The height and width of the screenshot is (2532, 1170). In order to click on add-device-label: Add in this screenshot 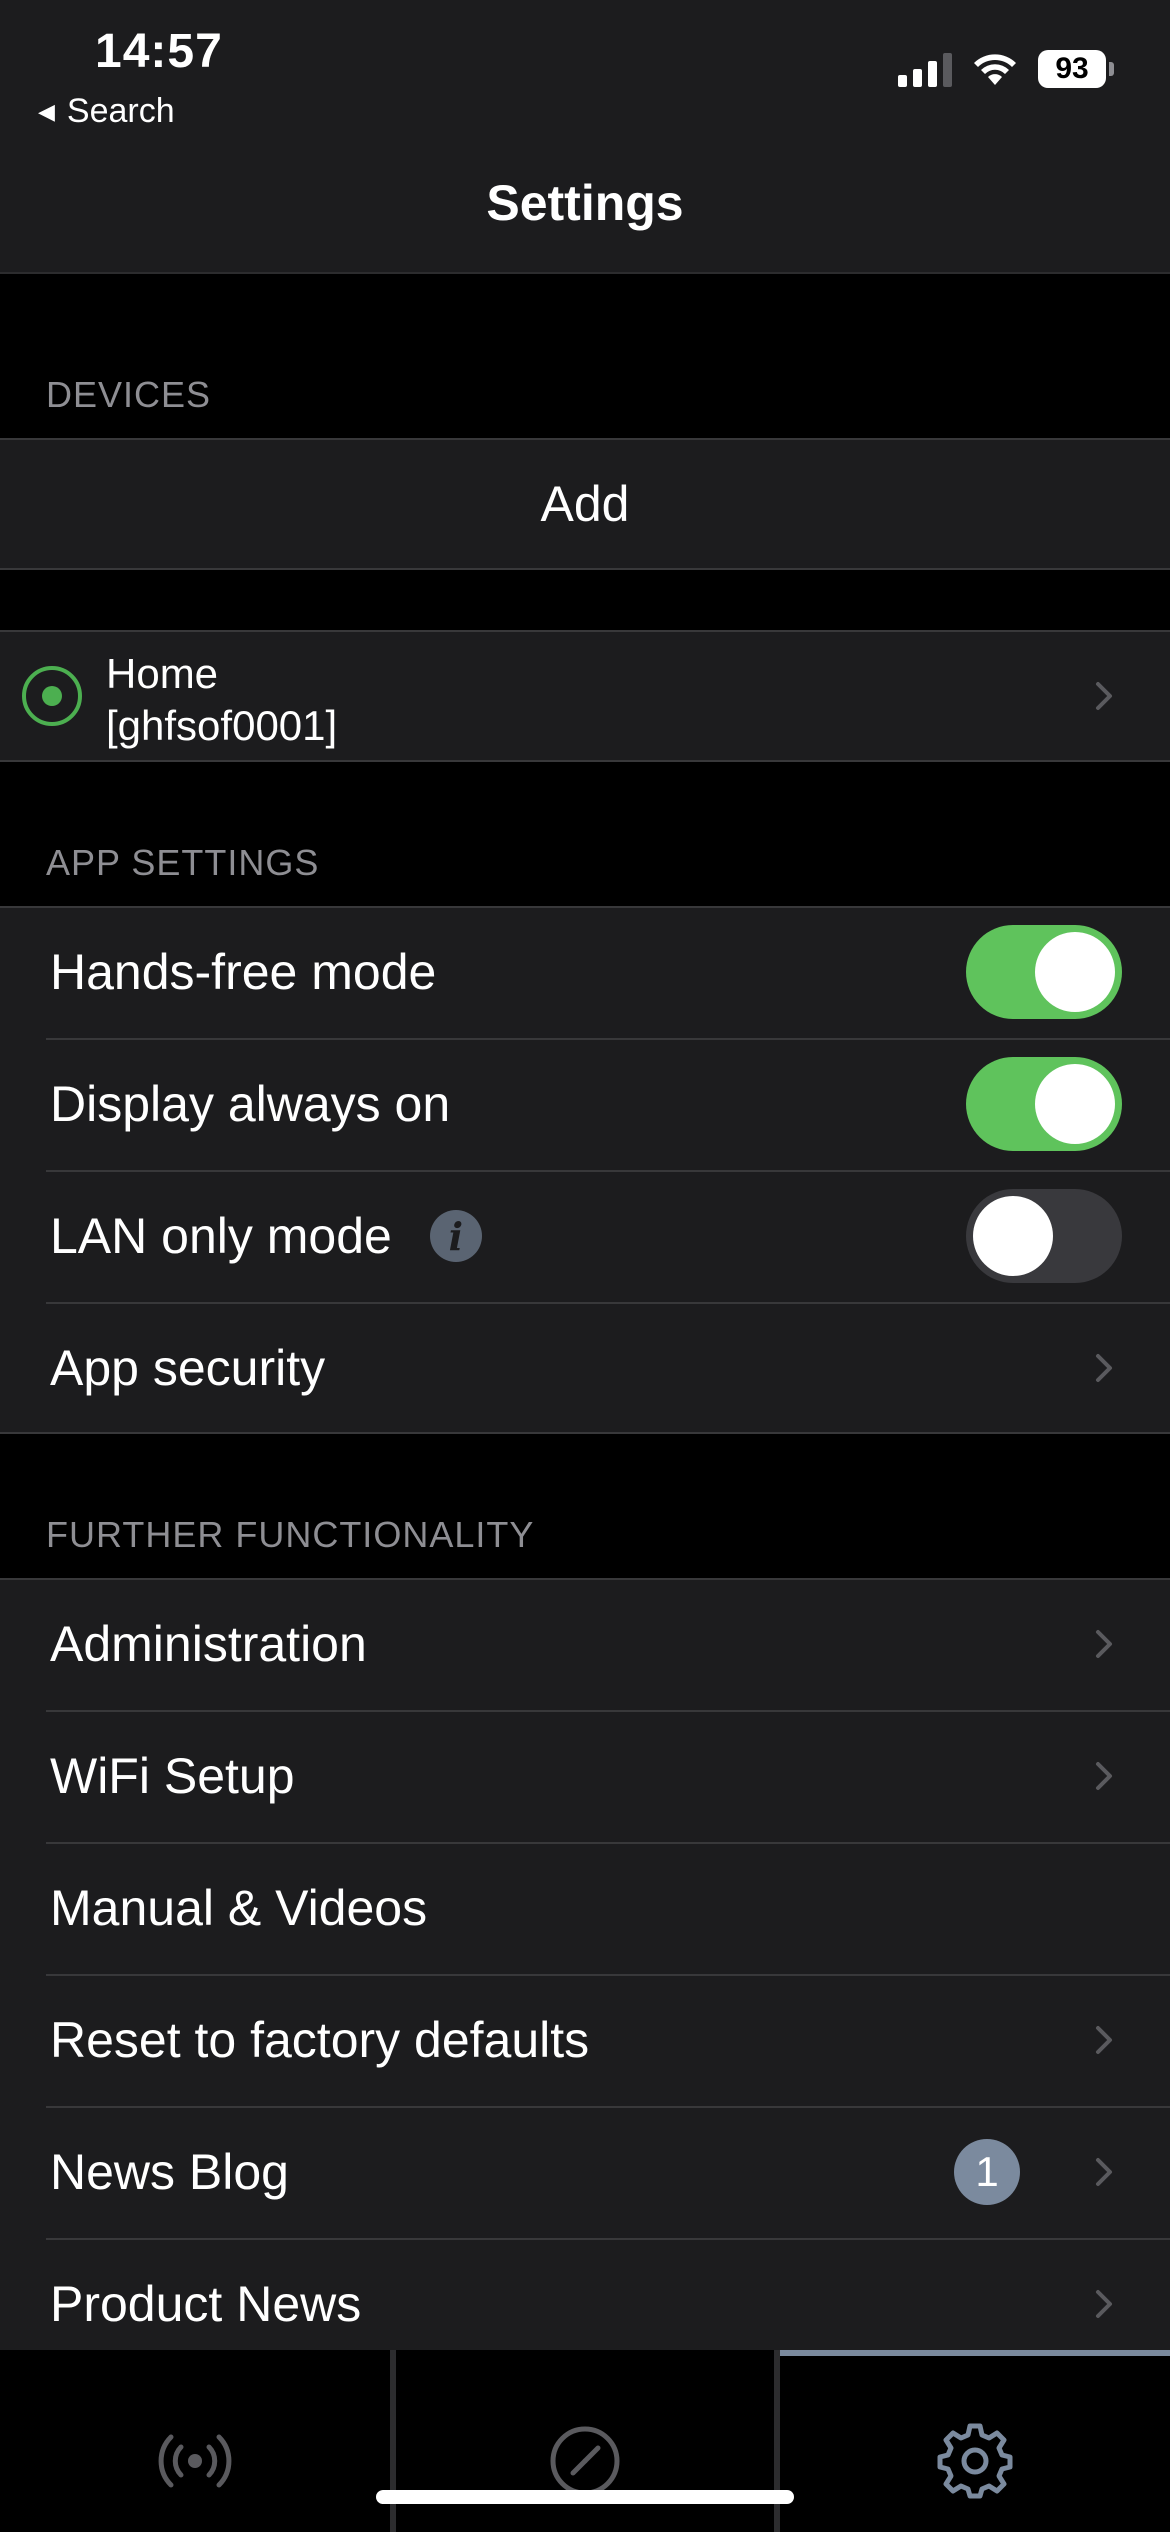, I will do `click(585, 504)`.